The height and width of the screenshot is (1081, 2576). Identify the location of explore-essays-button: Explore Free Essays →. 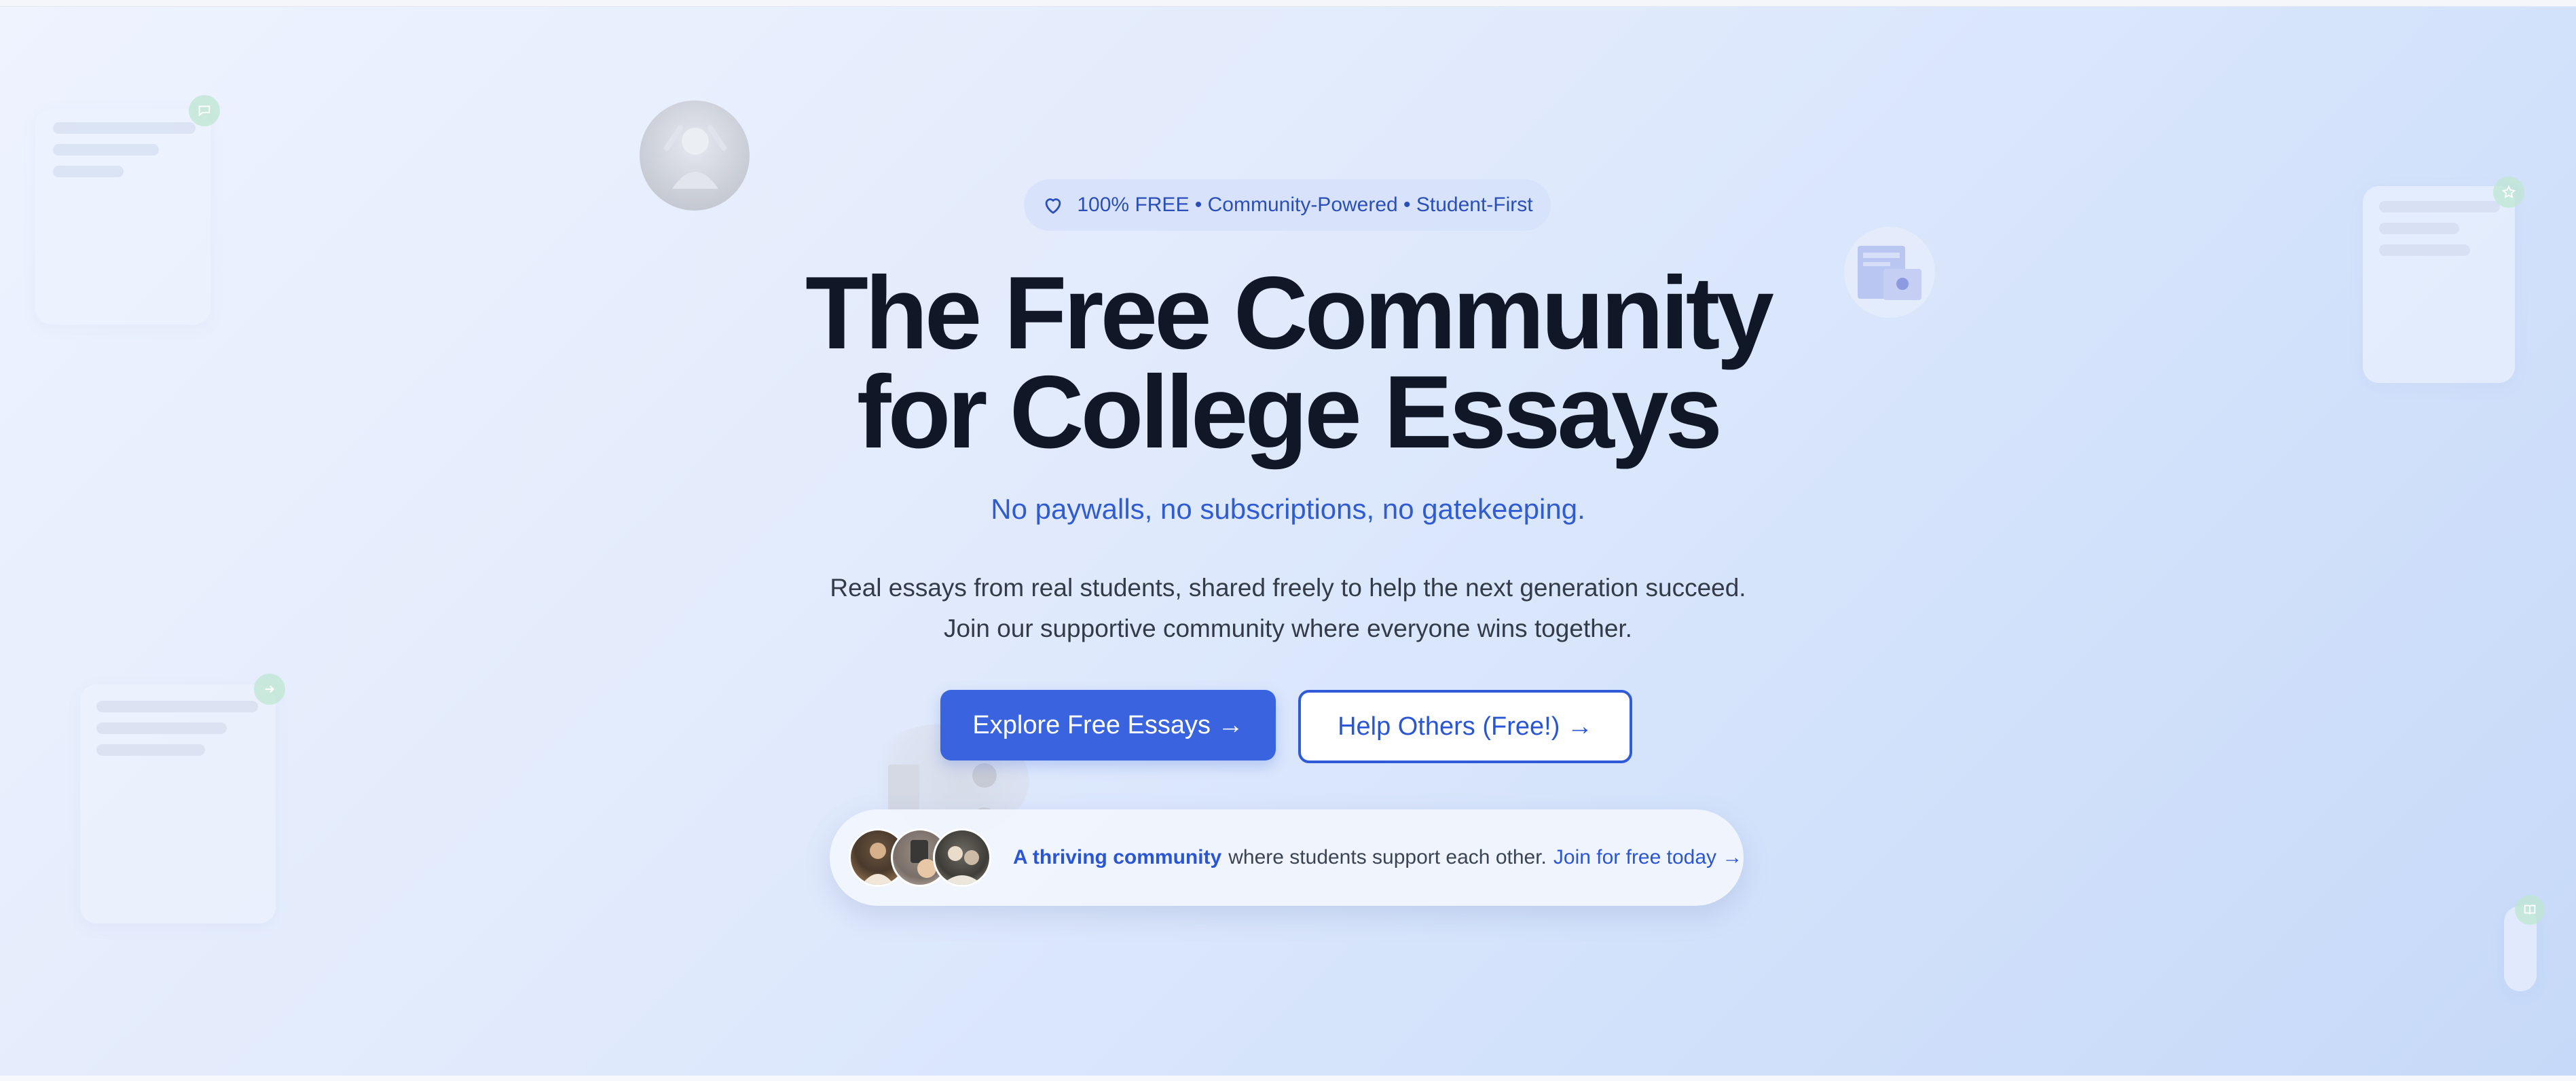
(1108, 725).